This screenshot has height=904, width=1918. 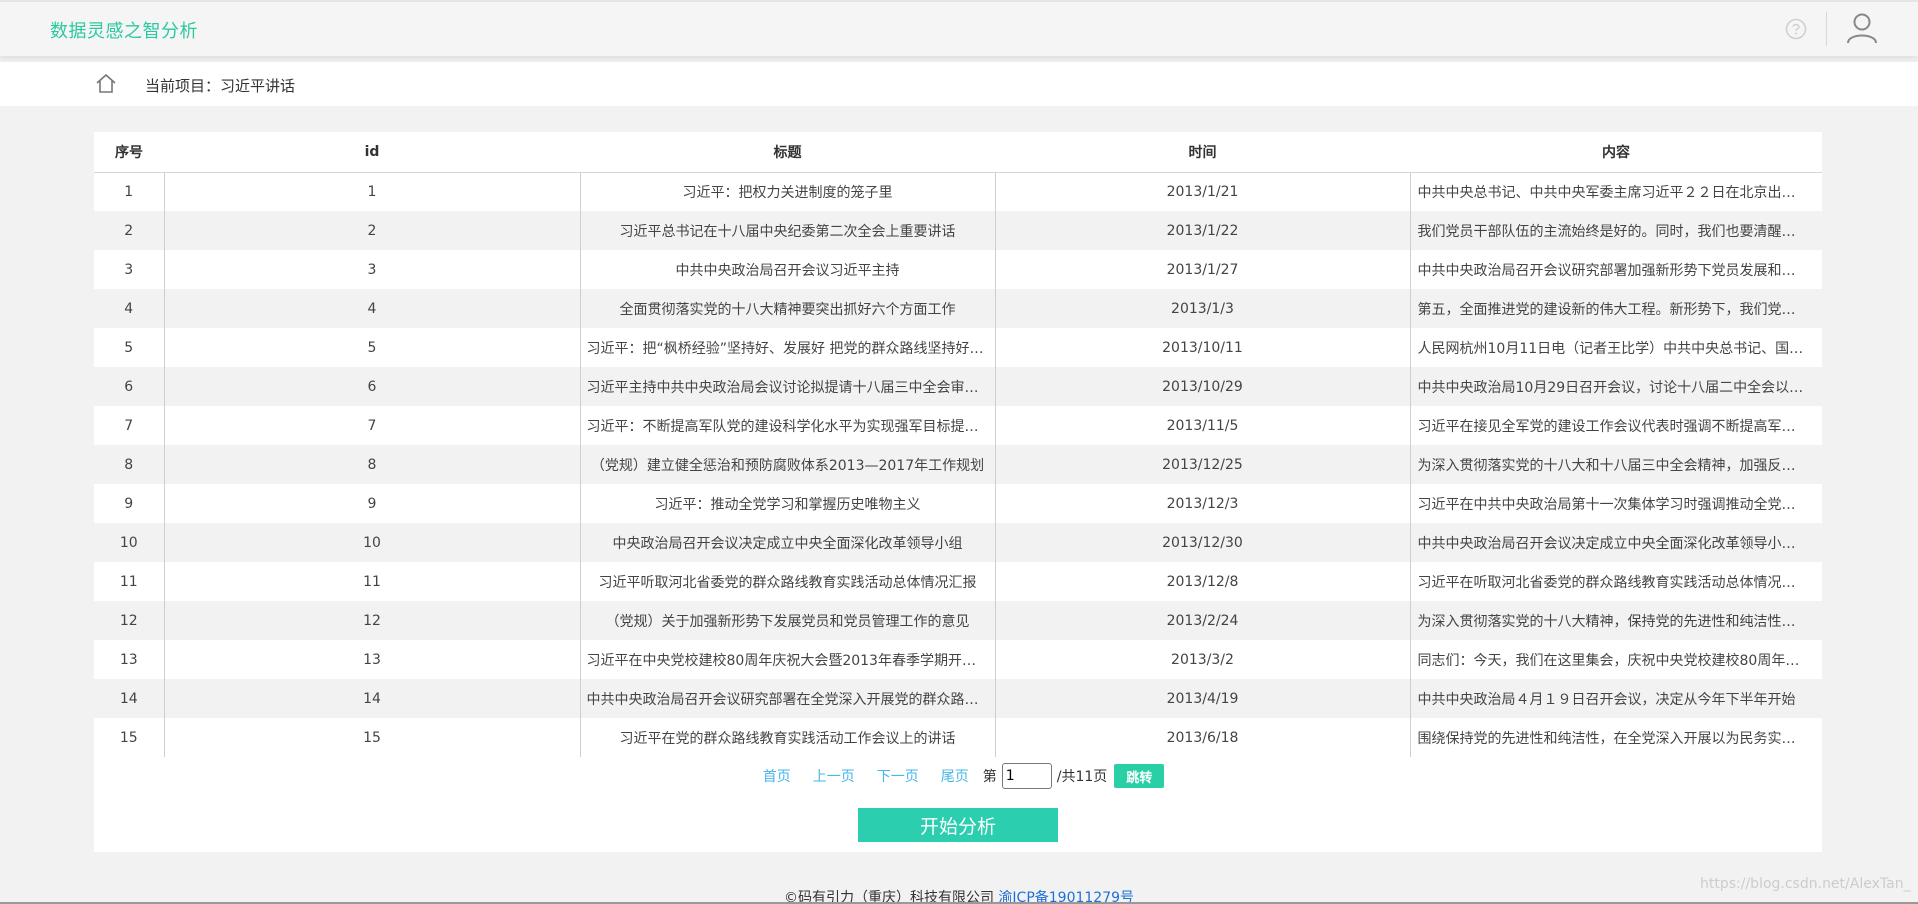 What do you see at coordinates (129, 698) in the screenshot?
I see `cell-index: 14` at bounding box center [129, 698].